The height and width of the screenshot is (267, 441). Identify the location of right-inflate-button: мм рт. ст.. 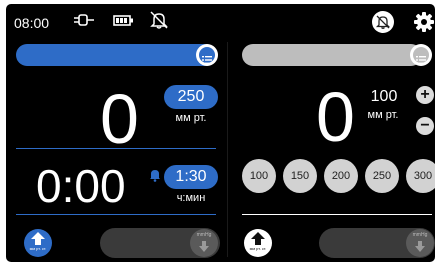
(258, 243).